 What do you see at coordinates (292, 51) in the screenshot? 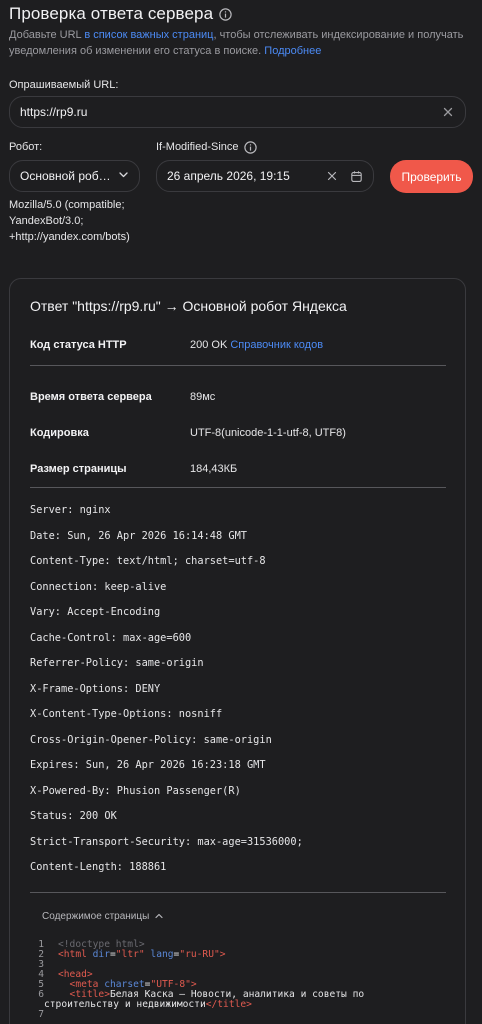
I see `more-link: Подробнее` at bounding box center [292, 51].